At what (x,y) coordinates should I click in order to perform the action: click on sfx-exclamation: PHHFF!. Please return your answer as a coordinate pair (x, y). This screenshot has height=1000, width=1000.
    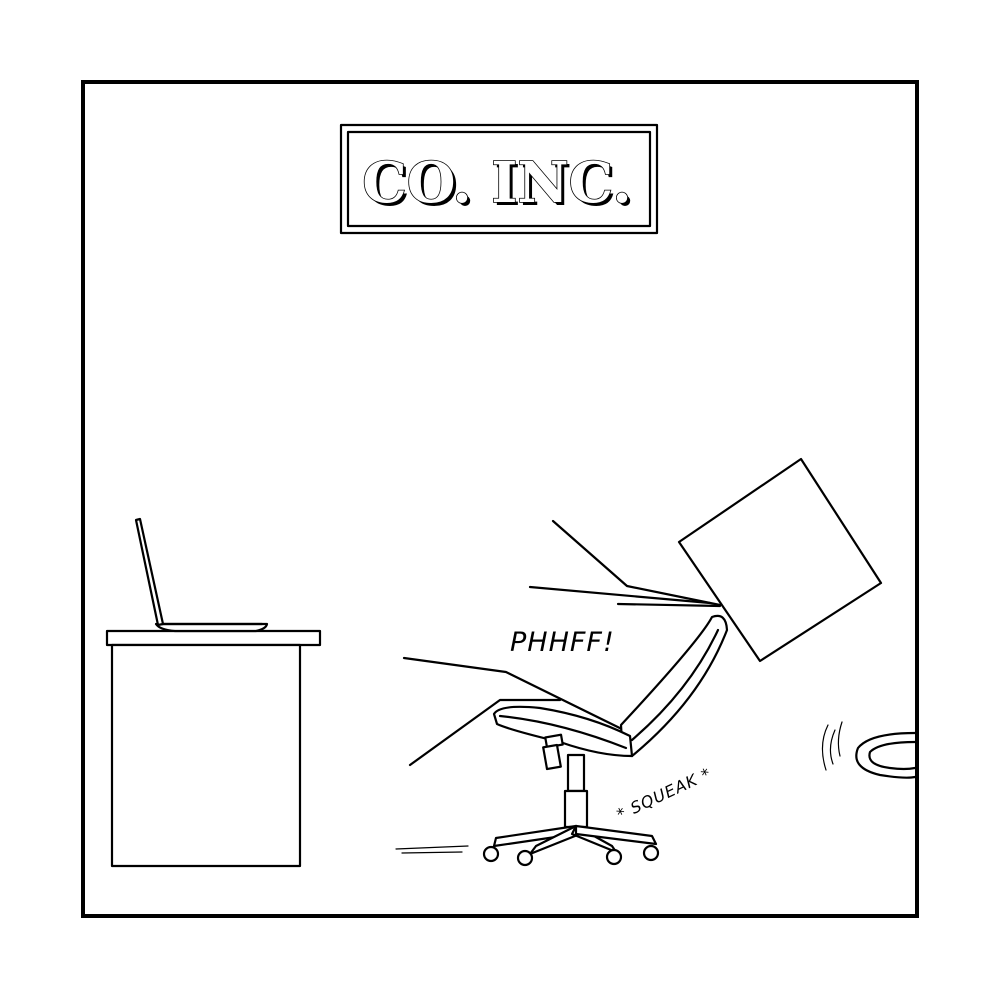
    Looking at the image, I should click on (562, 642).